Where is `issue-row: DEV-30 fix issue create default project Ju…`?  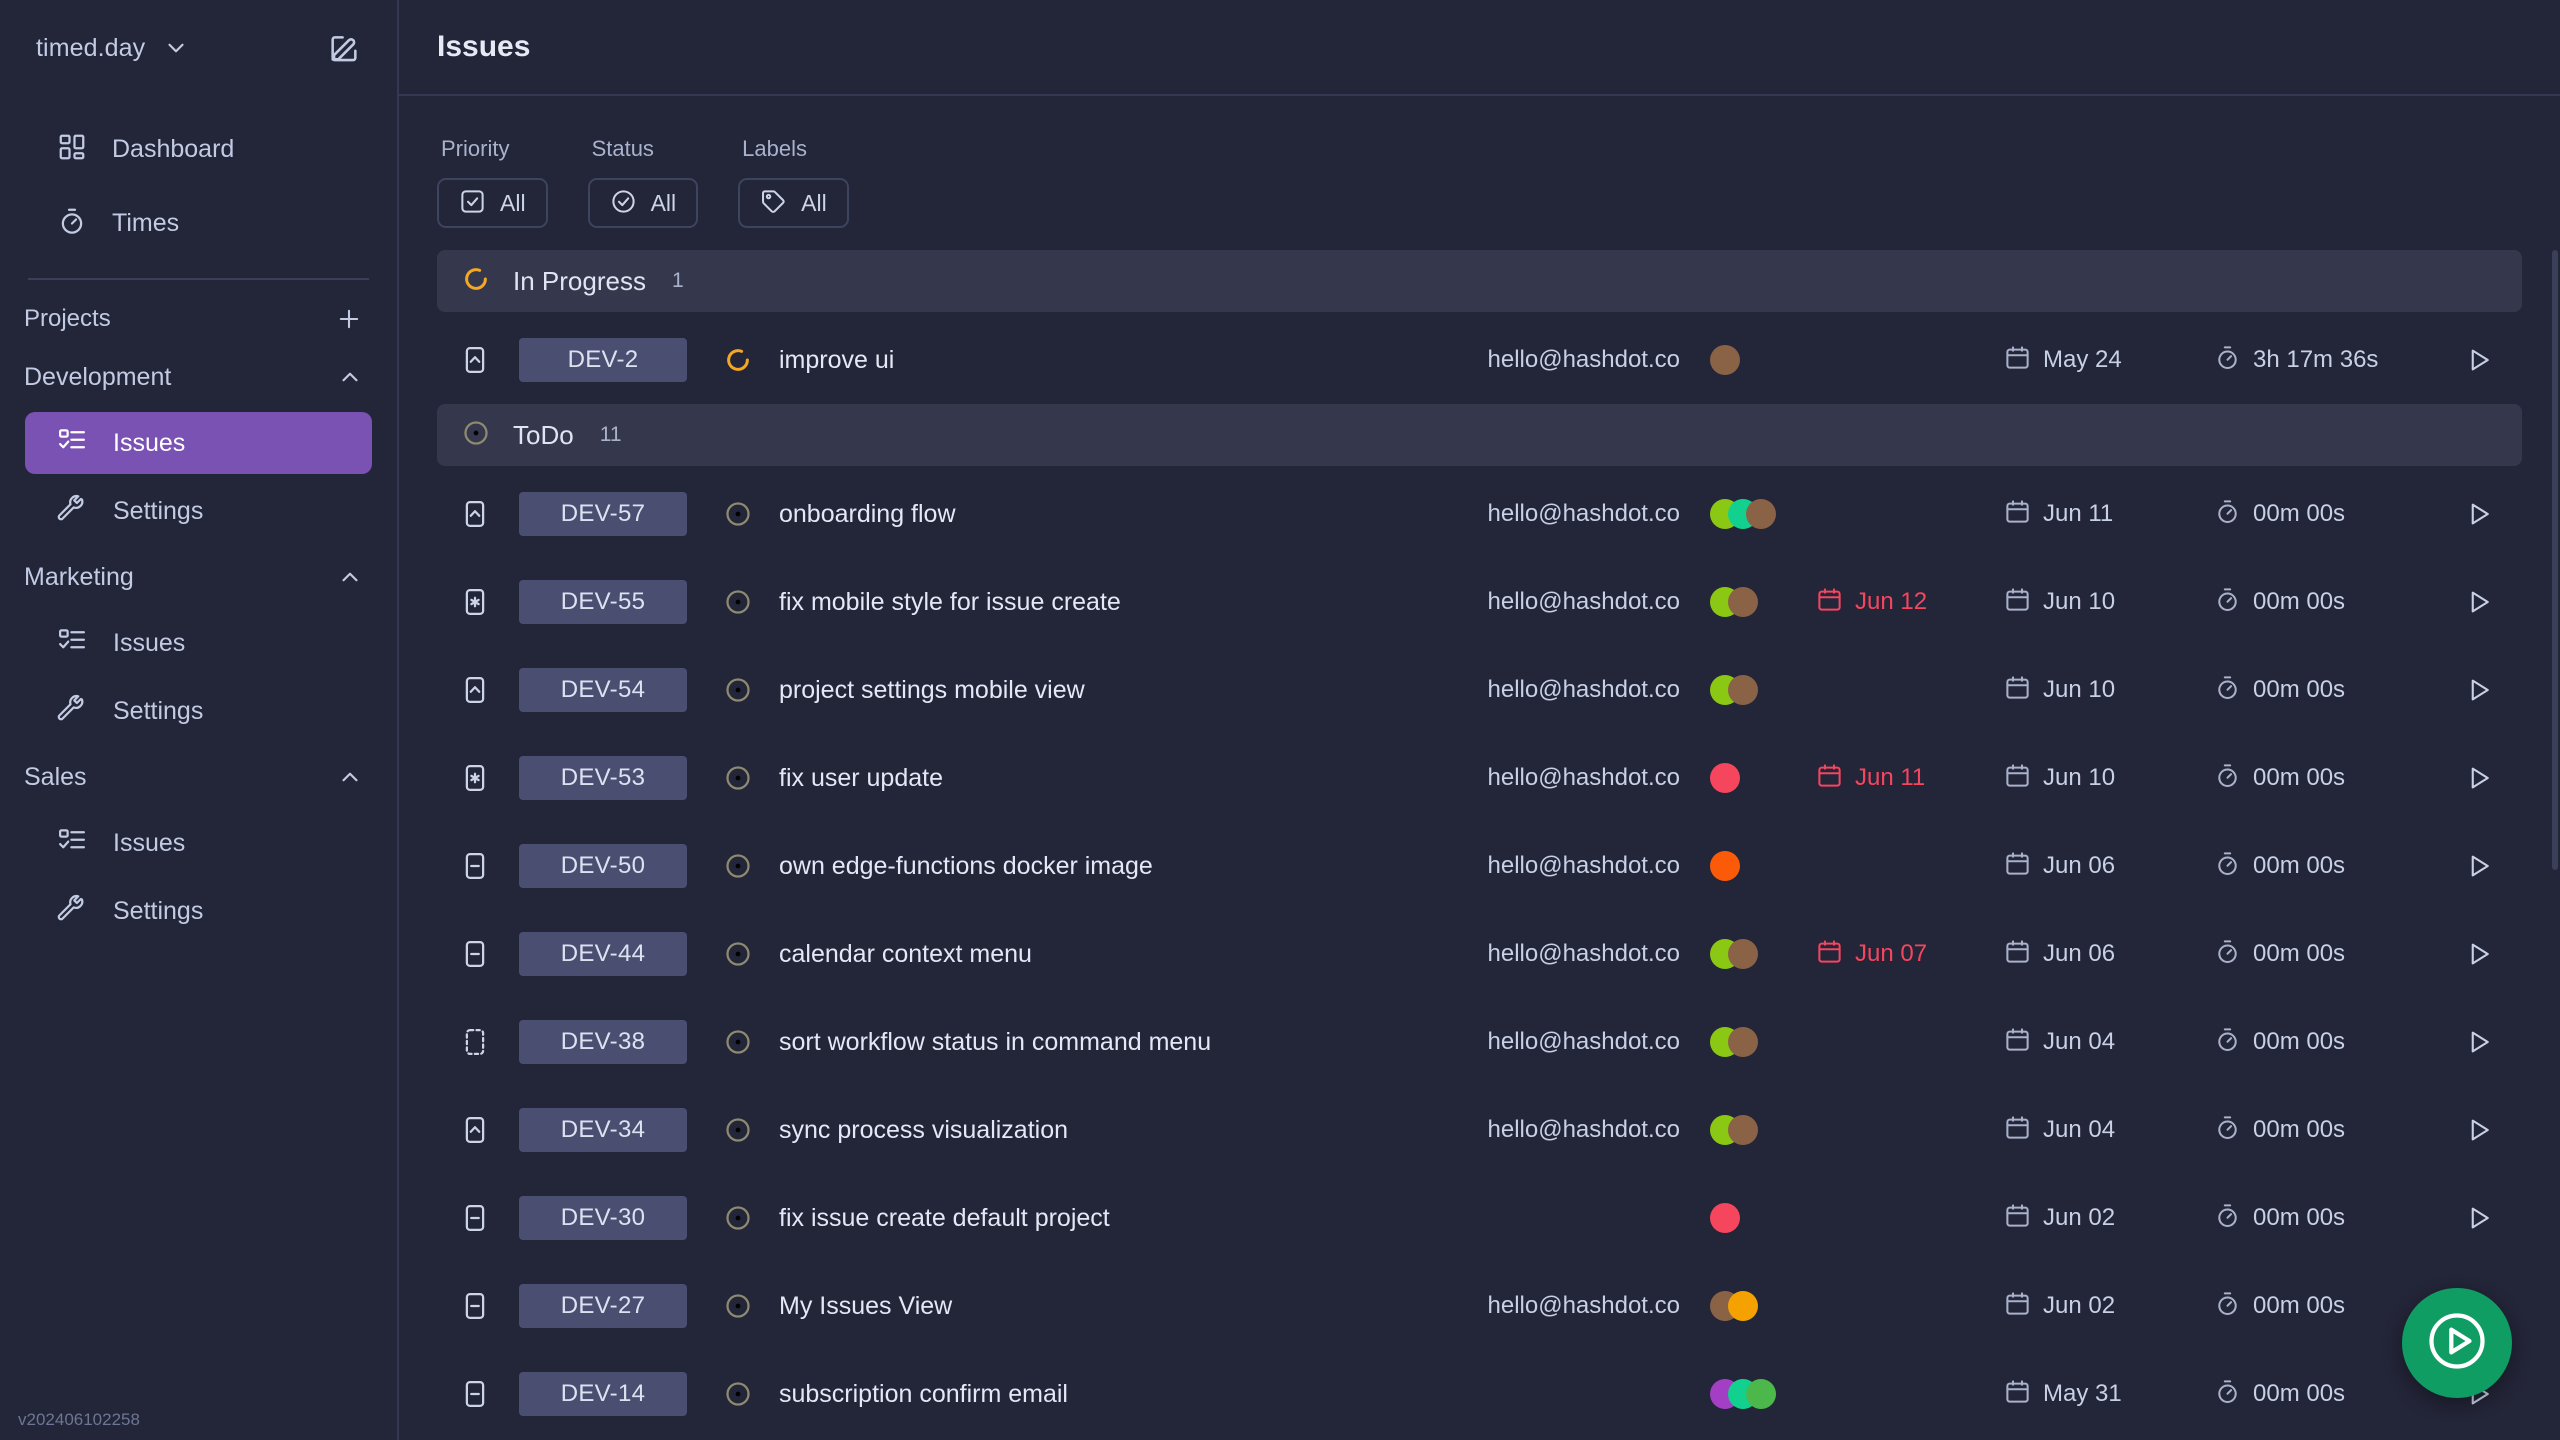 issue-row: DEV-30 fix issue create default project Ju… is located at coordinates (1479, 1218).